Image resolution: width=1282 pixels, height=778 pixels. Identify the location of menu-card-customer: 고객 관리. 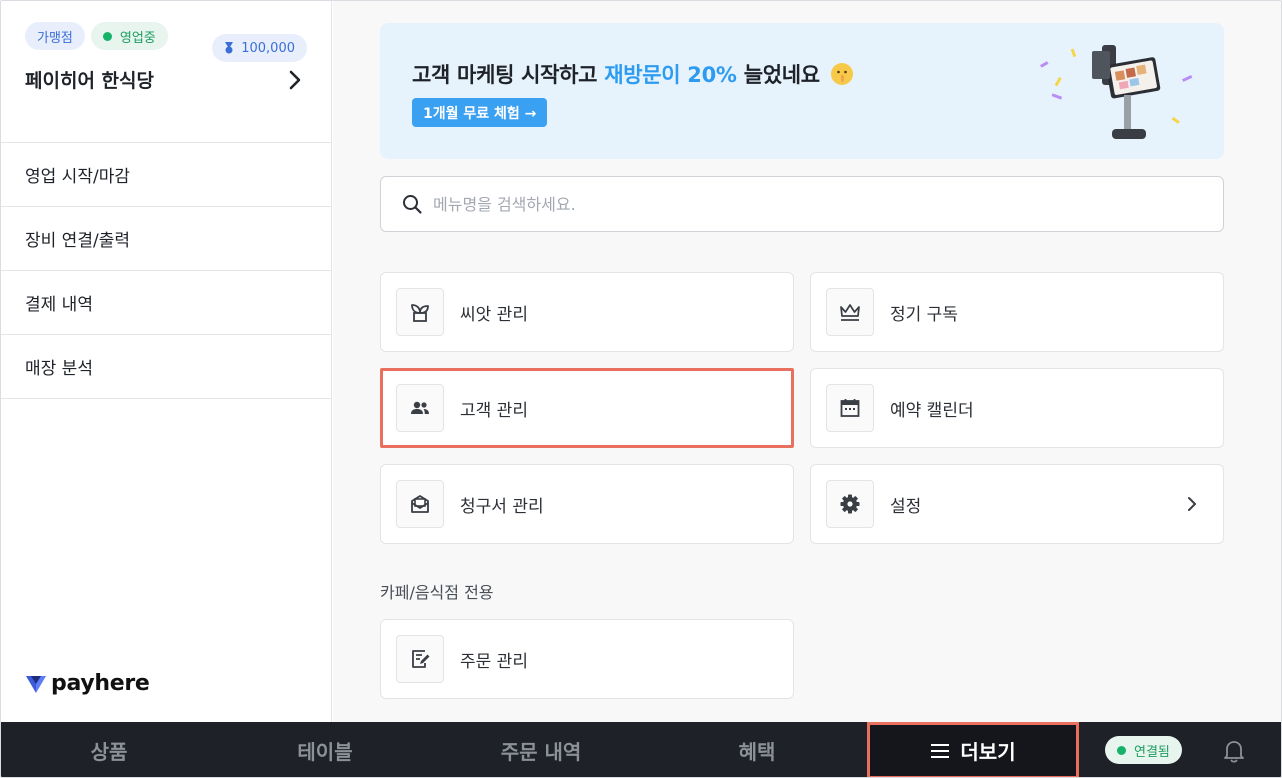
(587, 408).